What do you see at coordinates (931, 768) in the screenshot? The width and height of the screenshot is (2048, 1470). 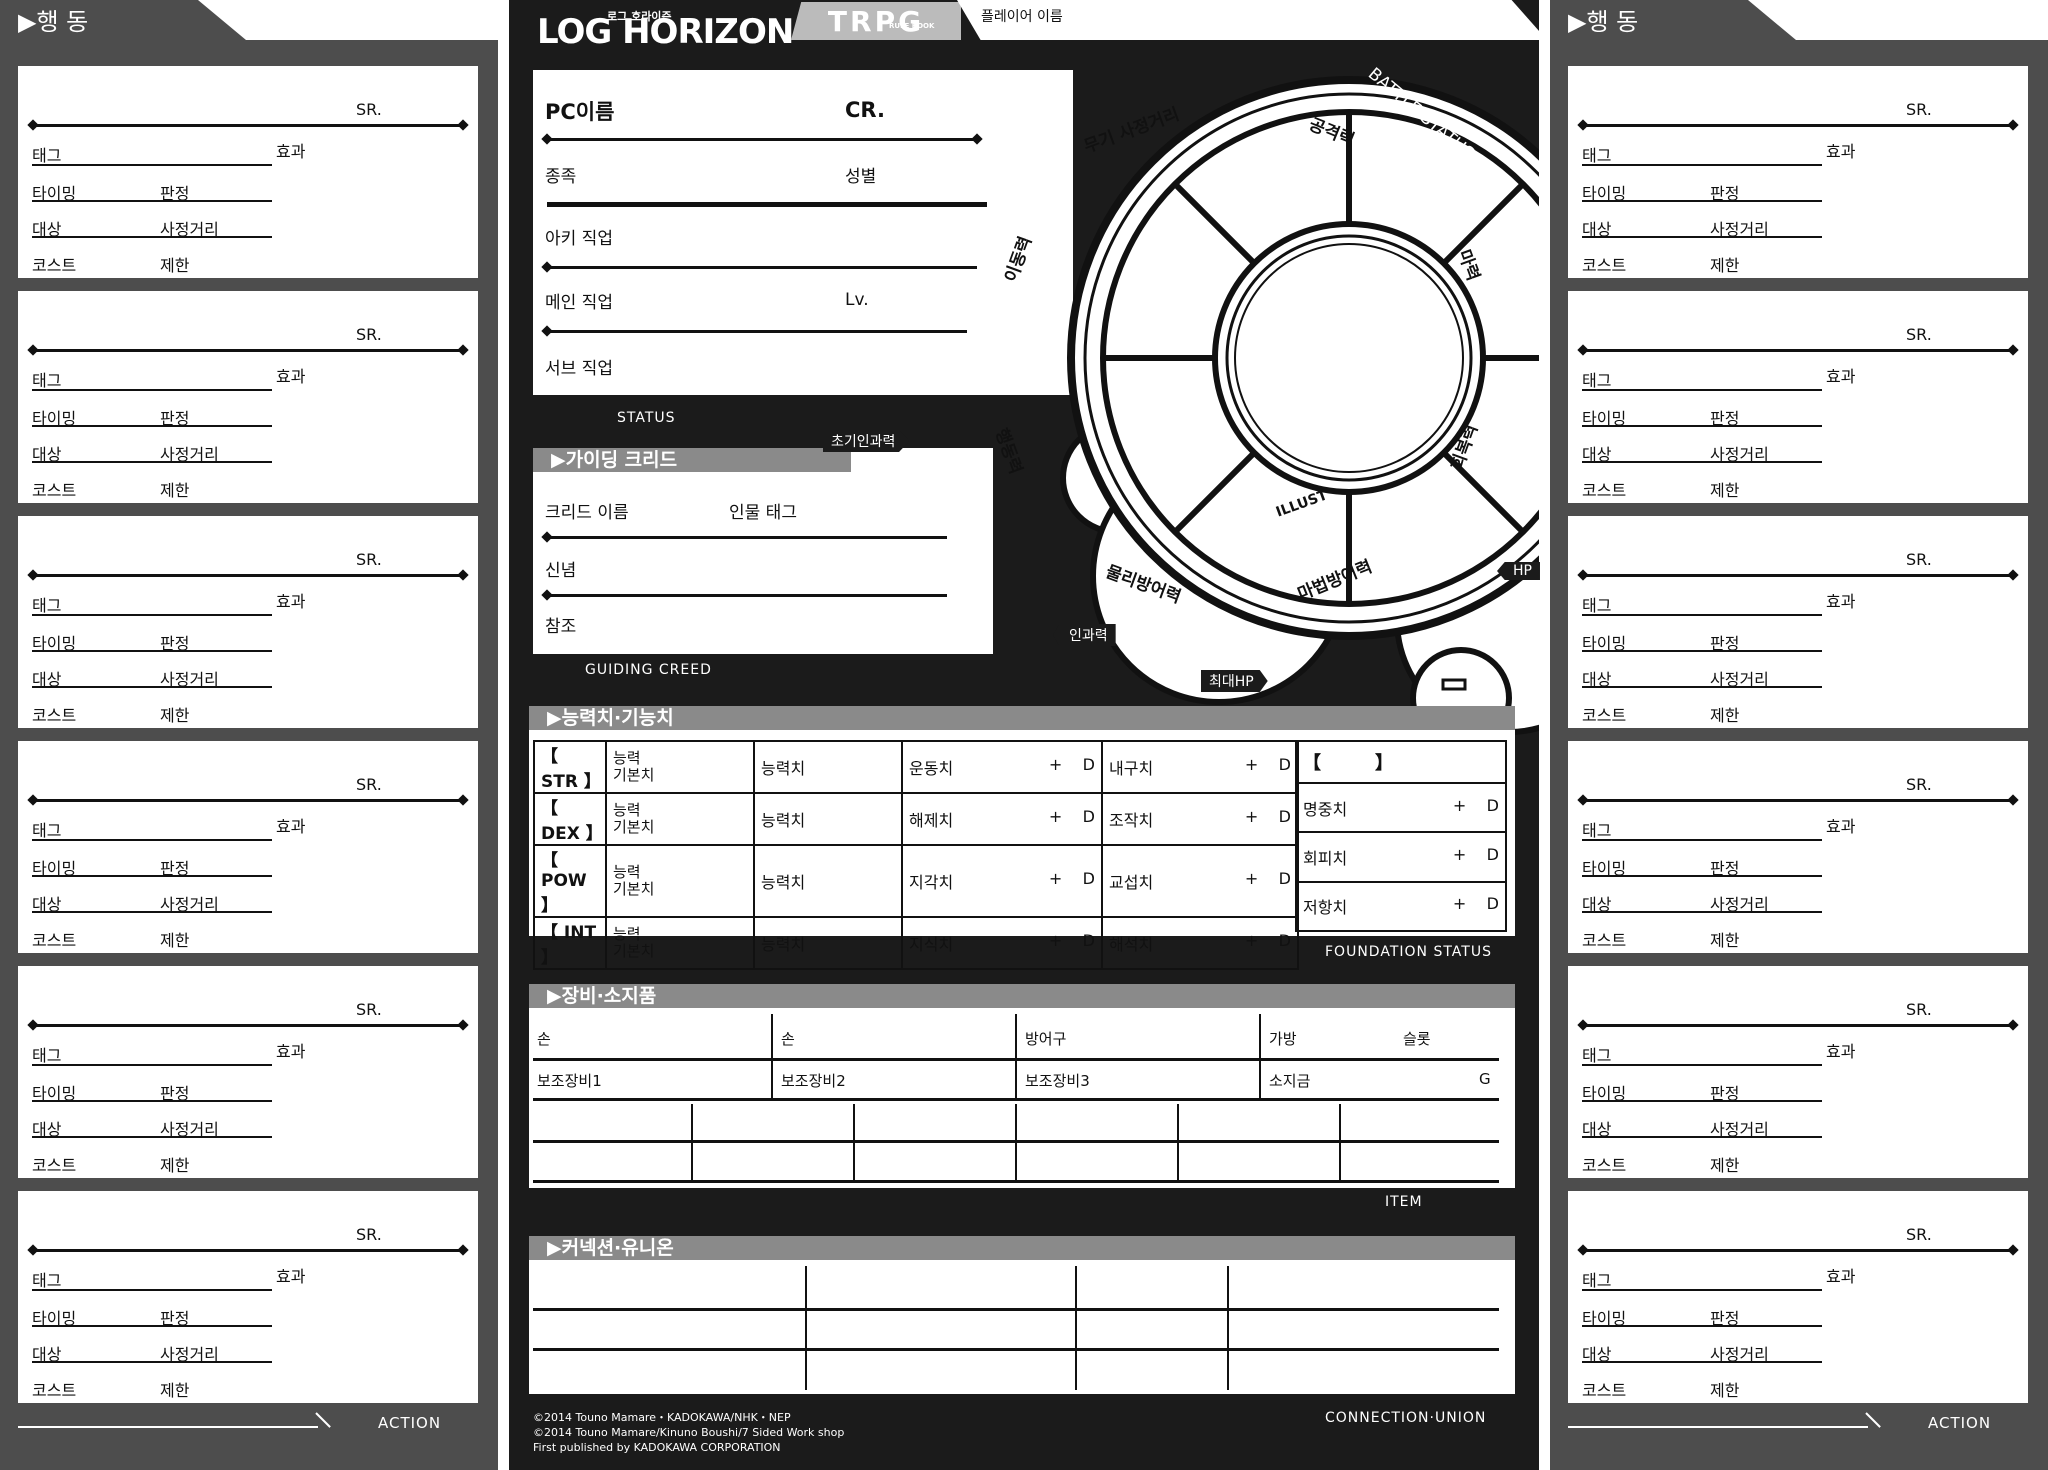 I see `skill-label: 운동치` at bounding box center [931, 768].